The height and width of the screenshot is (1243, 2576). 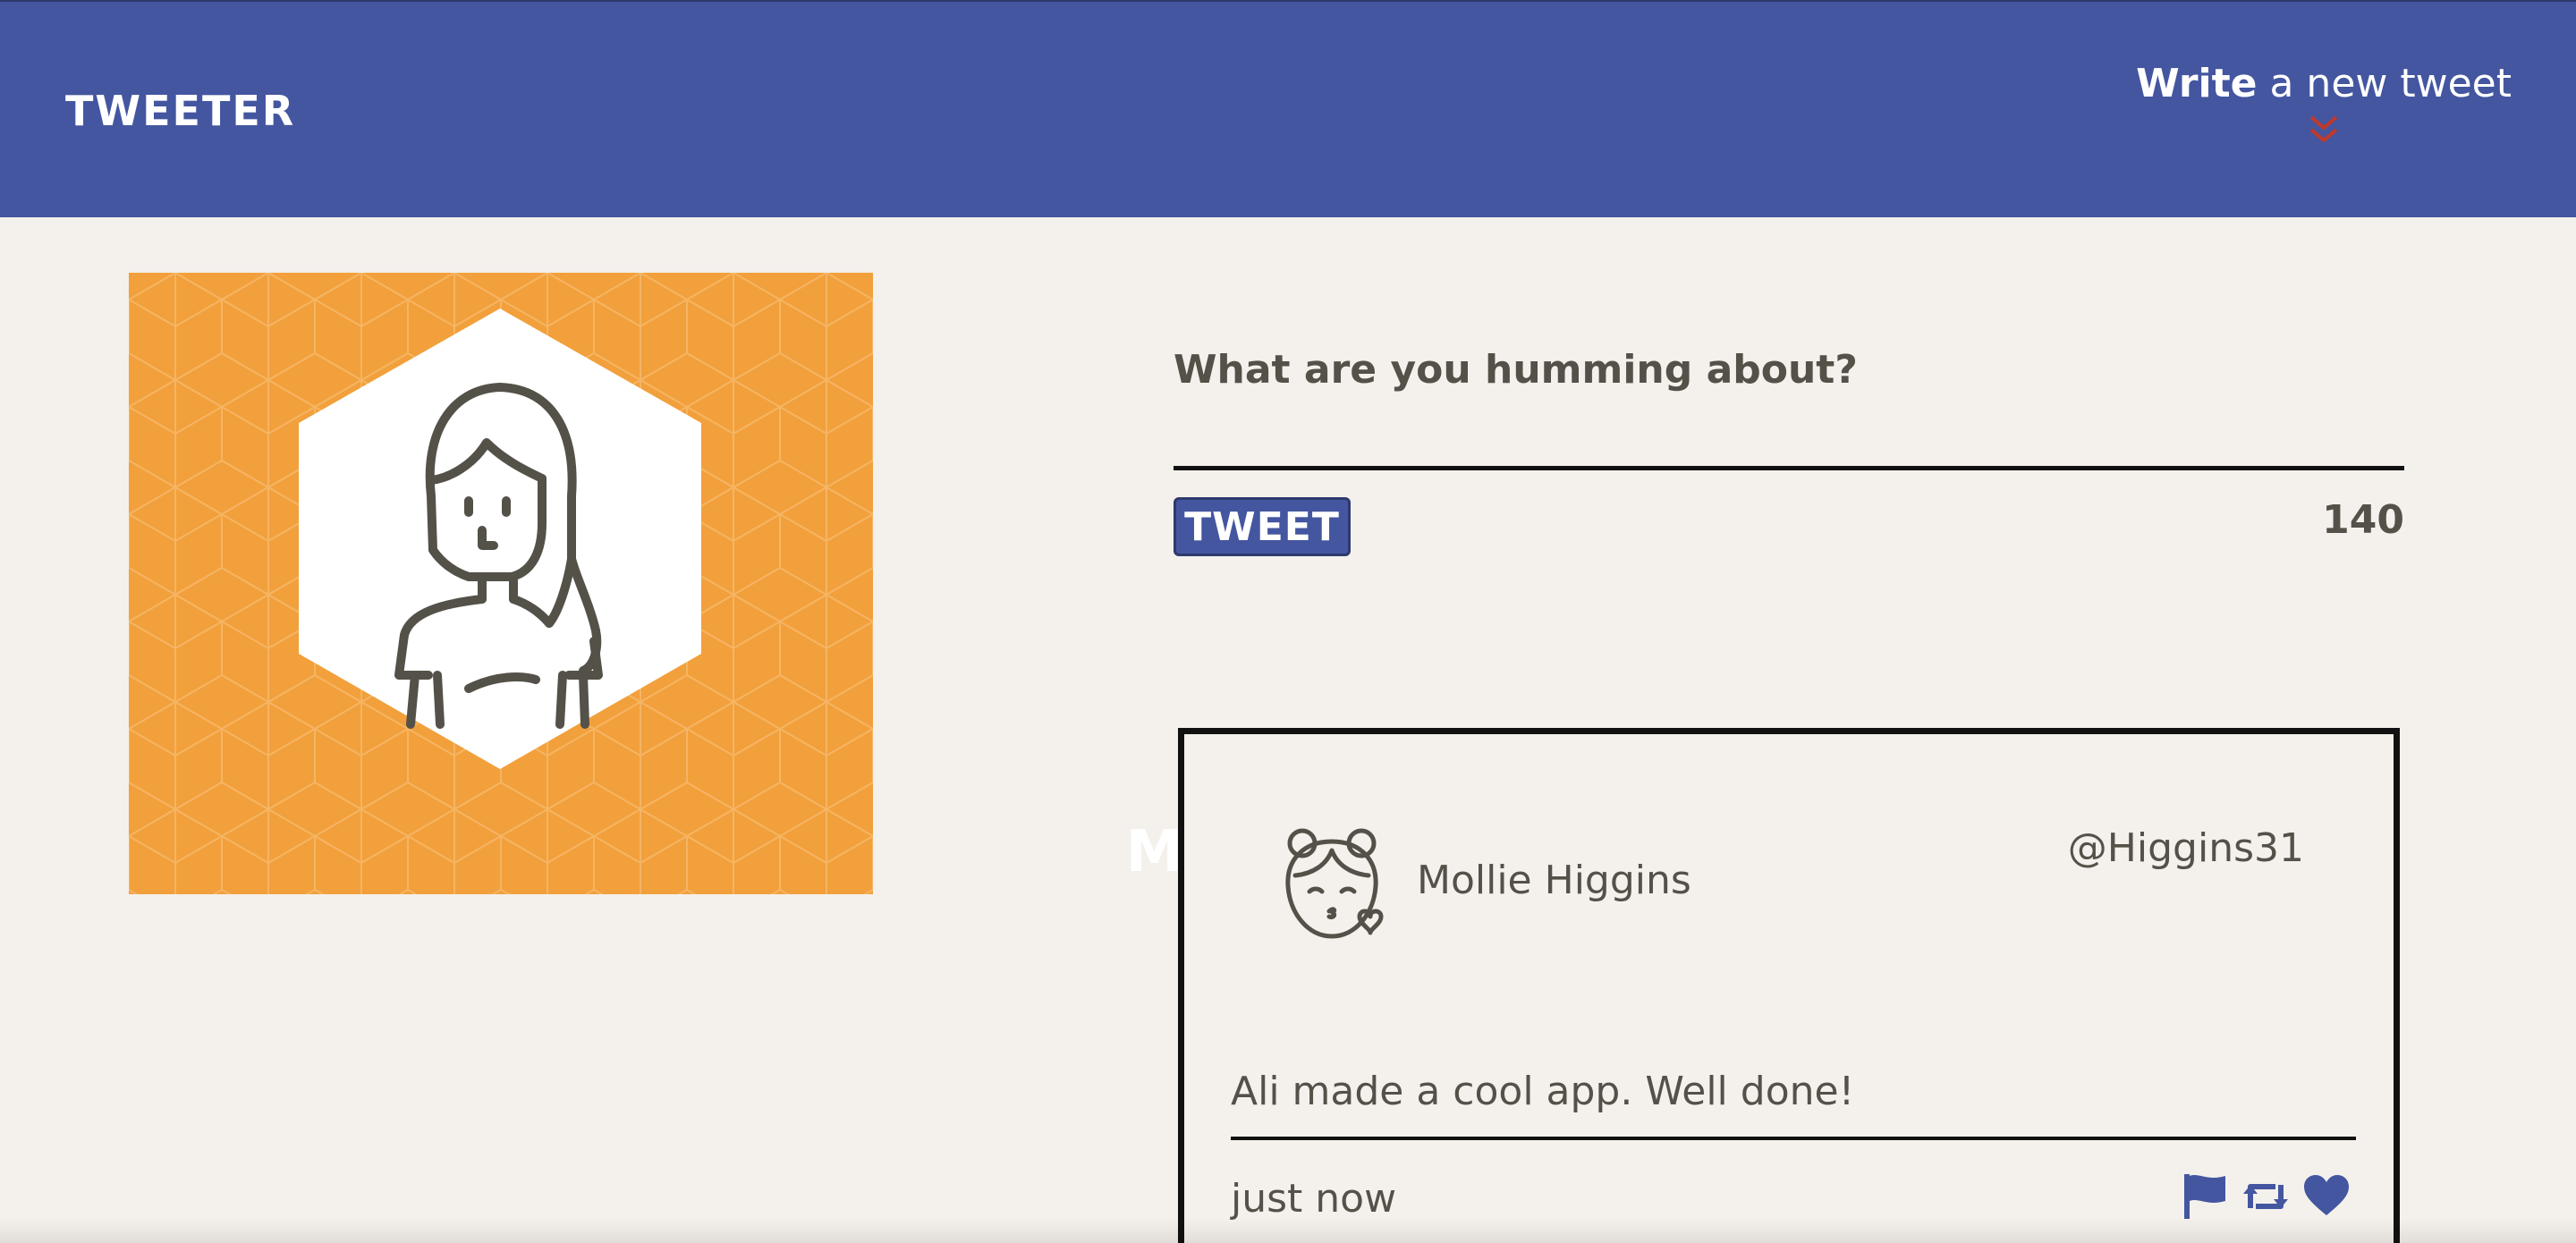 I want to click on character-counter: 140, so click(x=2363, y=520).